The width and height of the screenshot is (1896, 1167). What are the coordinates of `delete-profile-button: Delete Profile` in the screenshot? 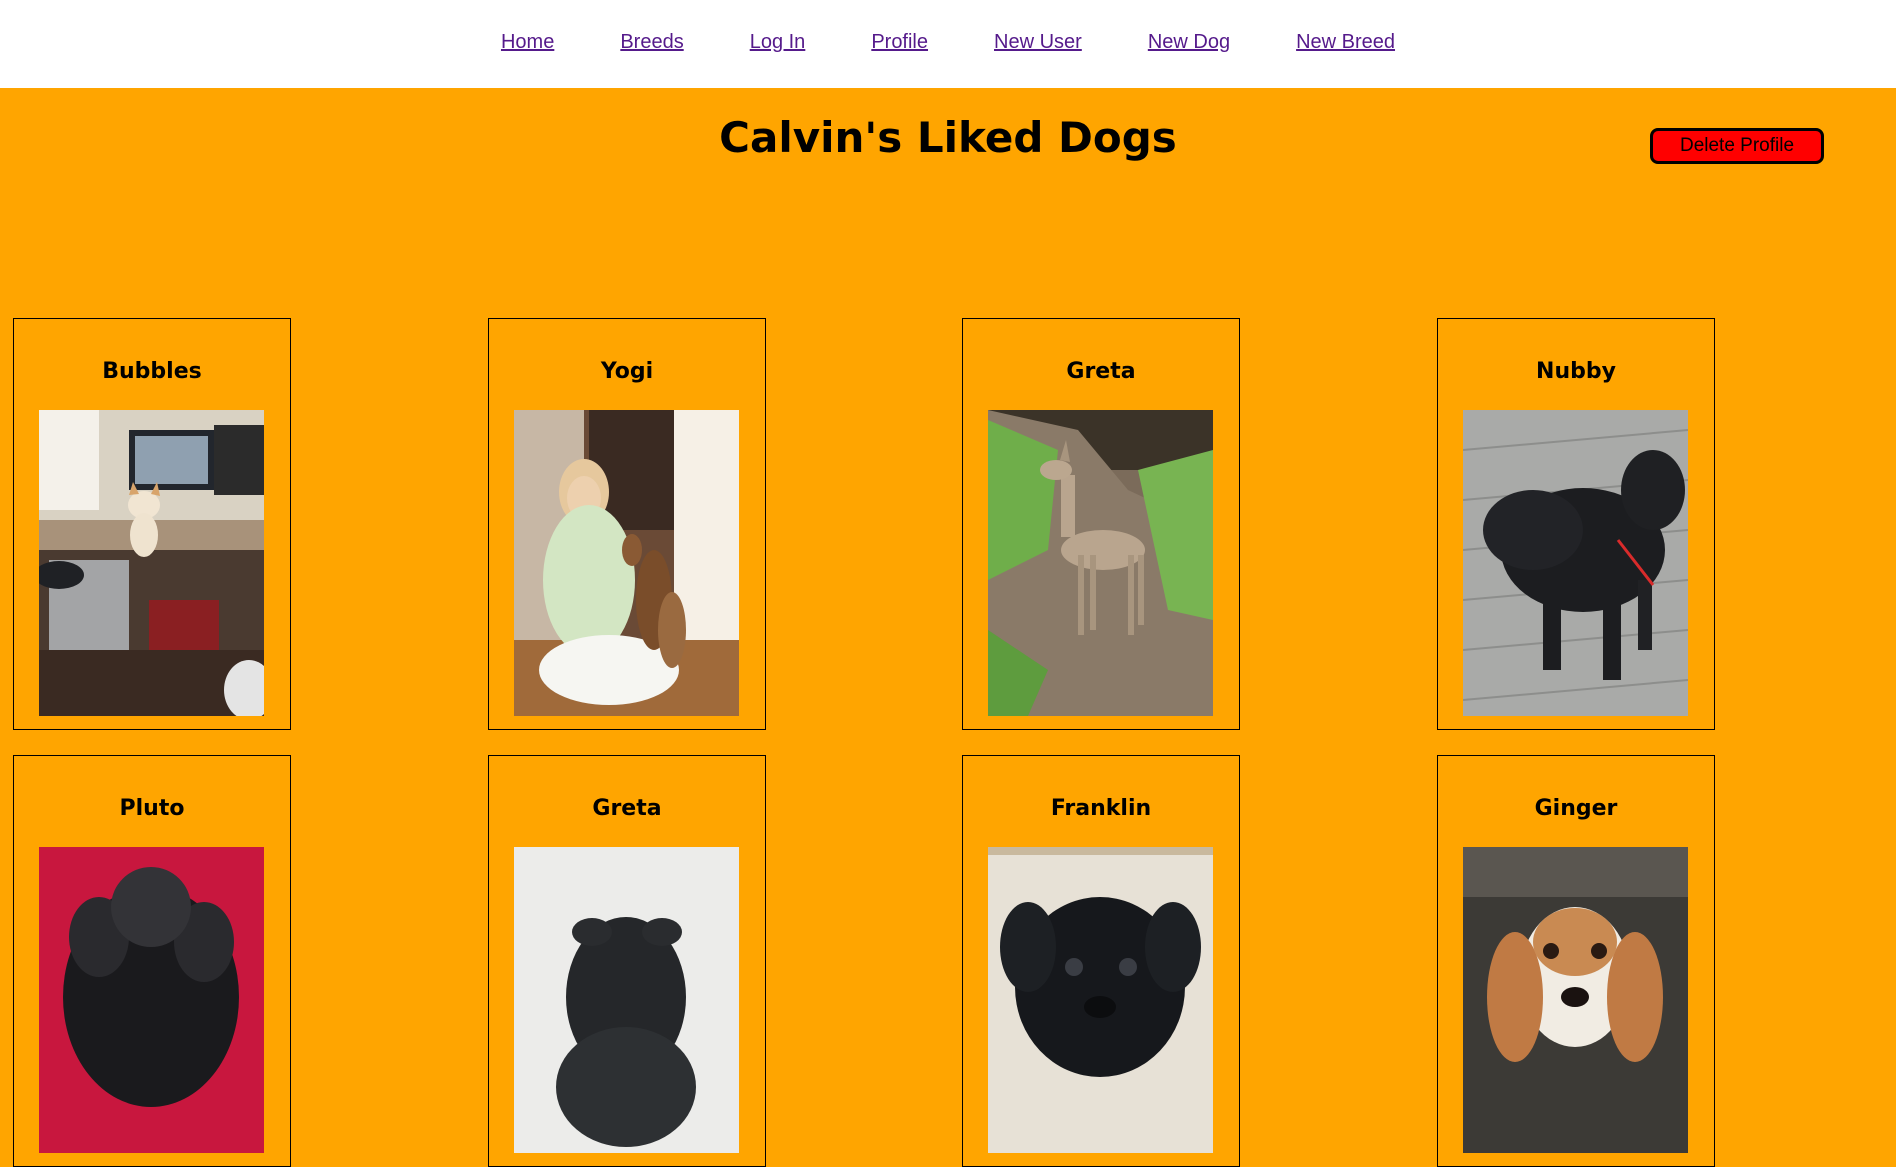 It's located at (1737, 146).